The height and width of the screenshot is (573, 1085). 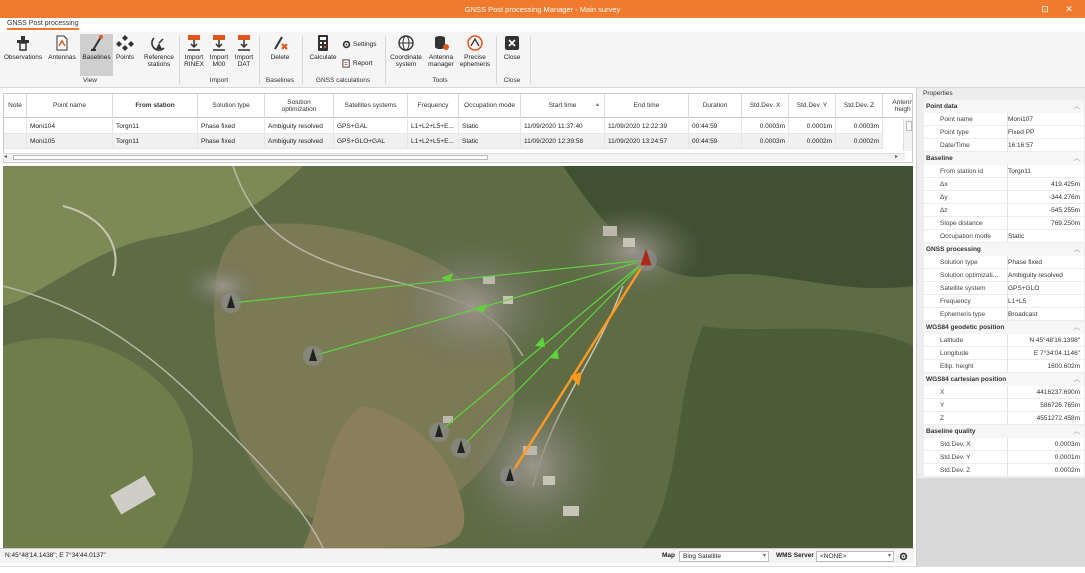 I want to click on wms-server-select: <NONE> ▾, so click(x=855, y=556).